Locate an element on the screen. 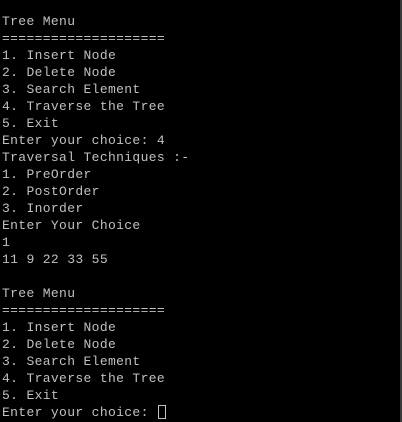  traversal-option-postorder: 2. PostOrder is located at coordinates (51, 191).